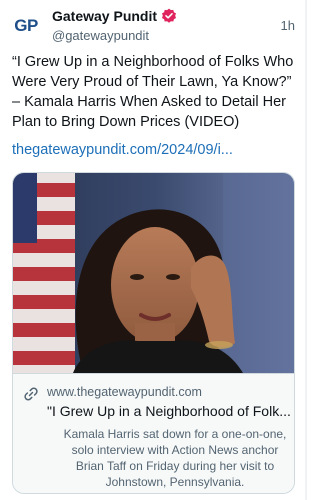  I want to click on display-name: Gateway Pundit, so click(104, 16).